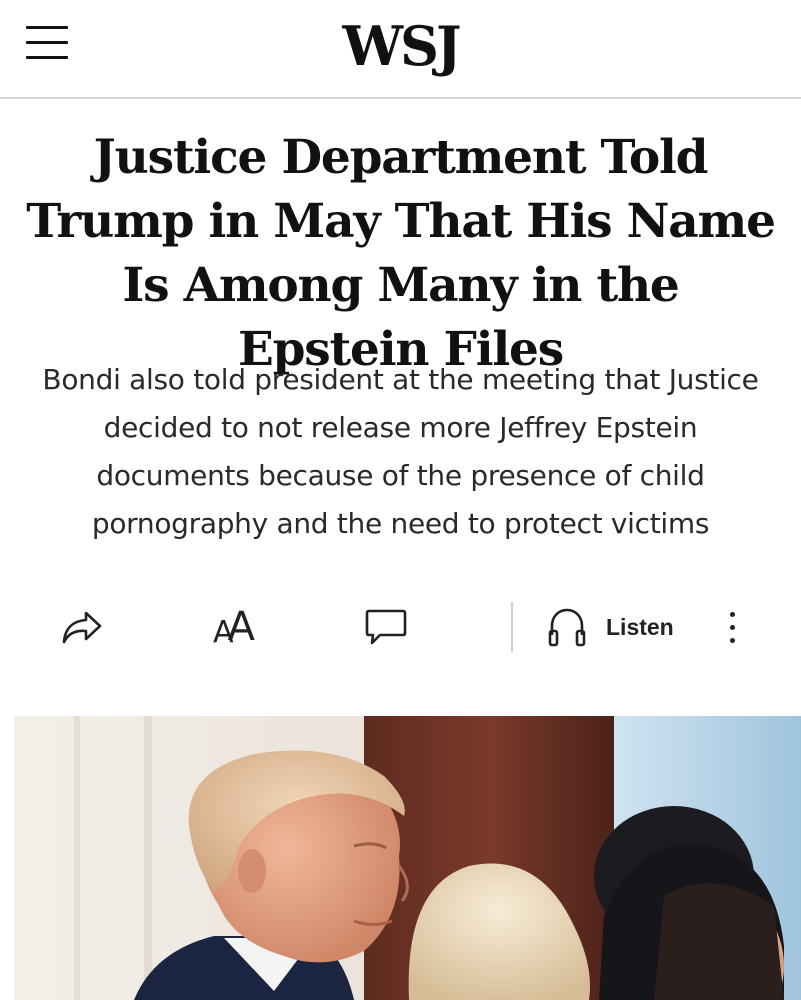  Describe the element at coordinates (567, 627) in the screenshot. I see `headphones-icon` at that location.